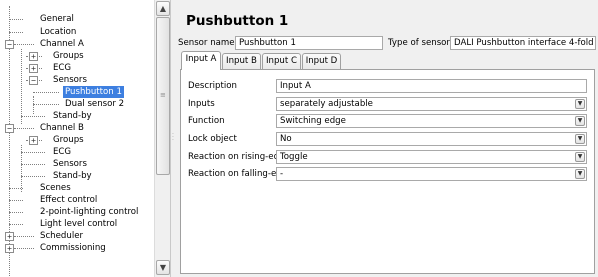 The height and width of the screenshot is (277, 598). I want to click on tree-item-ecg-a: + ECG, so click(77, 68).